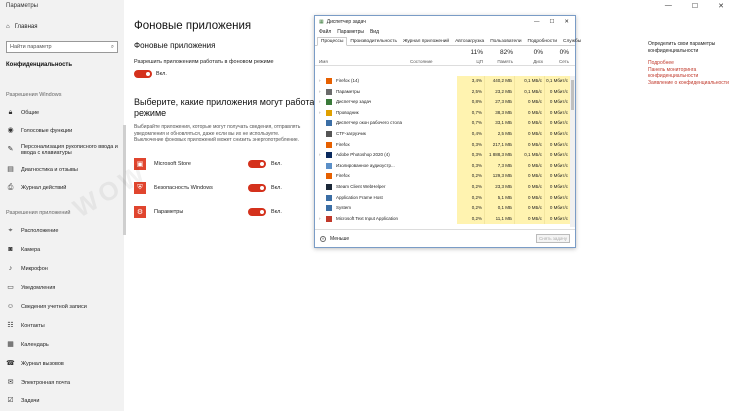 The image size is (730, 411). I want to click on sidebar-item-email: ✉ Электронная почта, so click(64, 383).